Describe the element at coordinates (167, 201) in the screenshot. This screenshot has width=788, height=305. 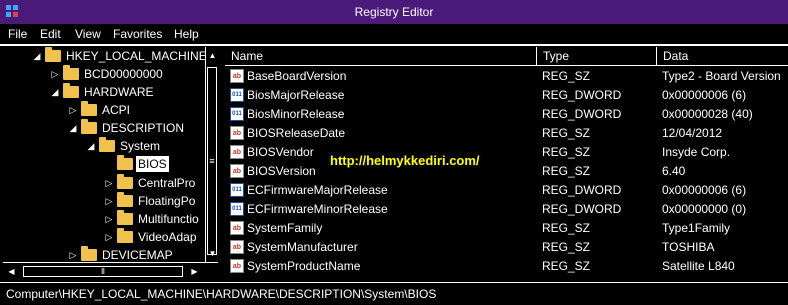
I see `tree-item-label: FloatingPo` at that location.